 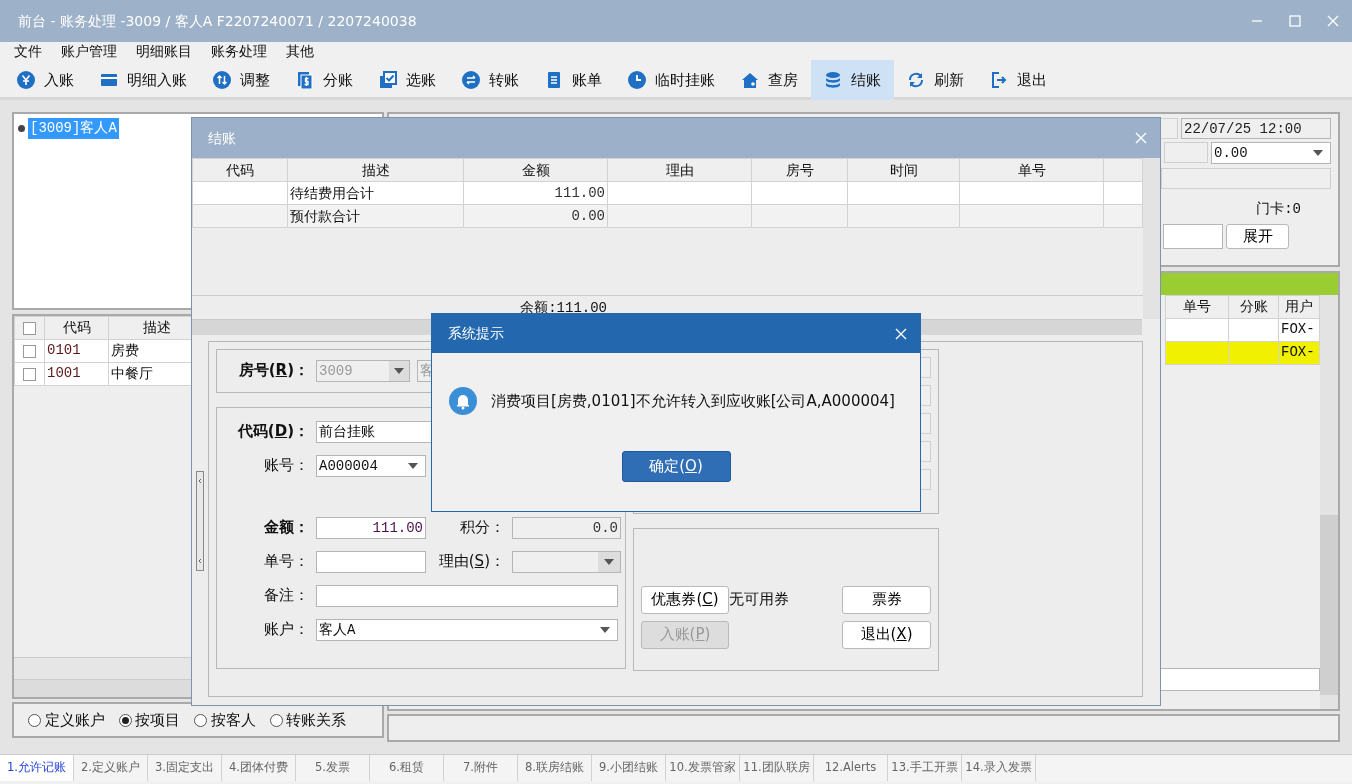 What do you see at coordinates (307, 720) in the screenshot?
I see `radio-option: 转账关系` at bounding box center [307, 720].